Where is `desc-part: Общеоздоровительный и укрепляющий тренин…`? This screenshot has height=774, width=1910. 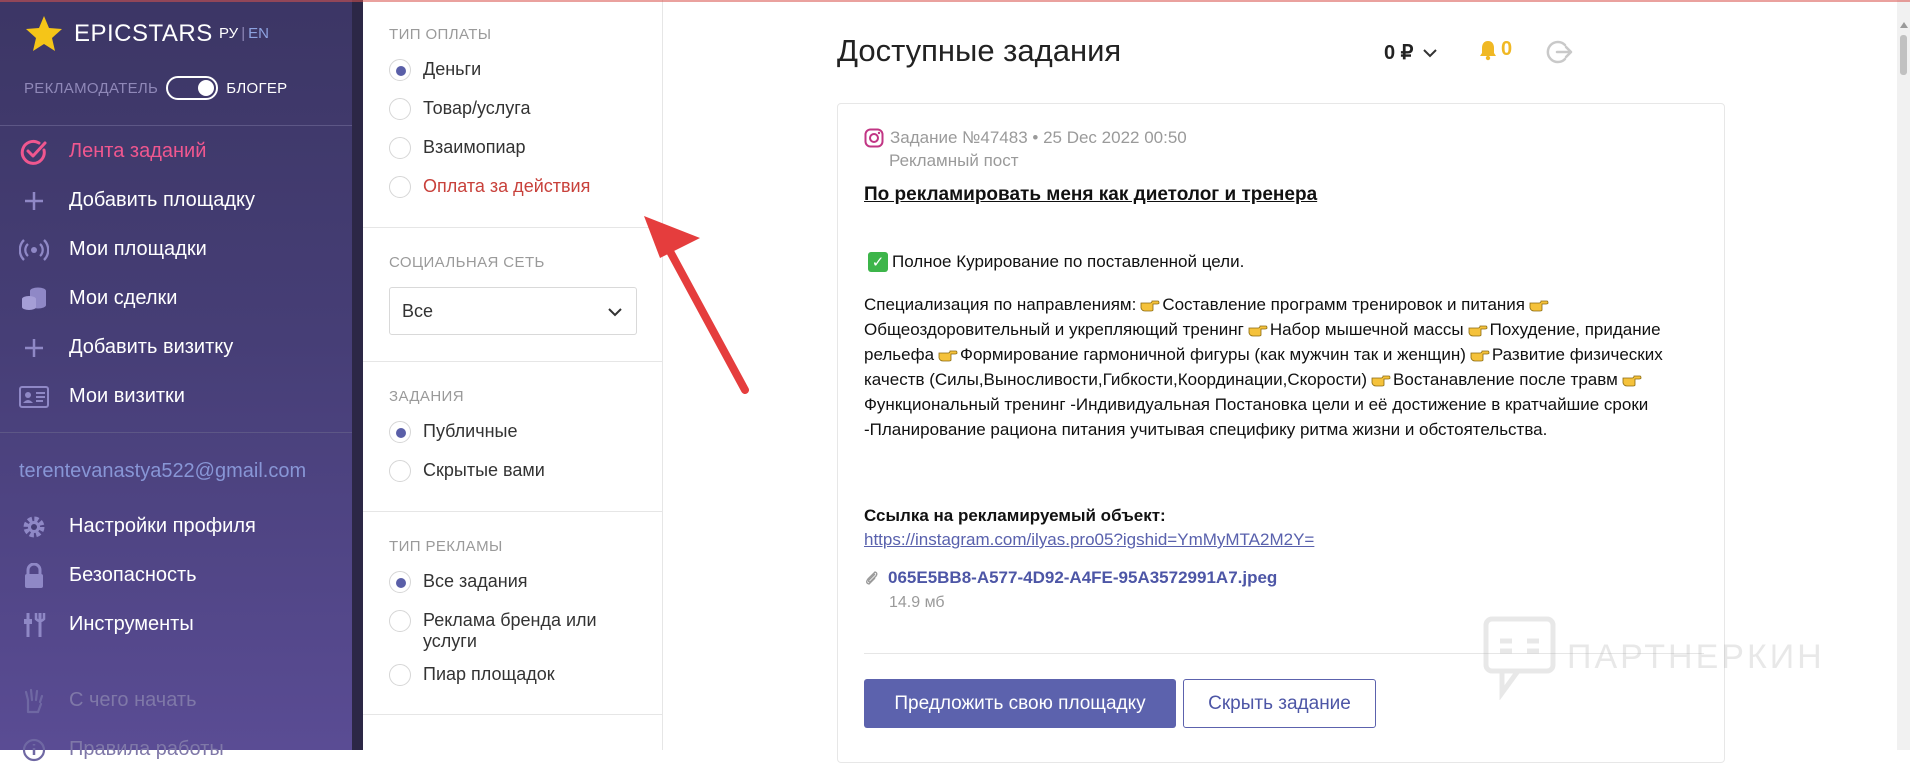
desc-part: Общеоздоровительный и укрепляющий тренин… is located at coordinates (1054, 329).